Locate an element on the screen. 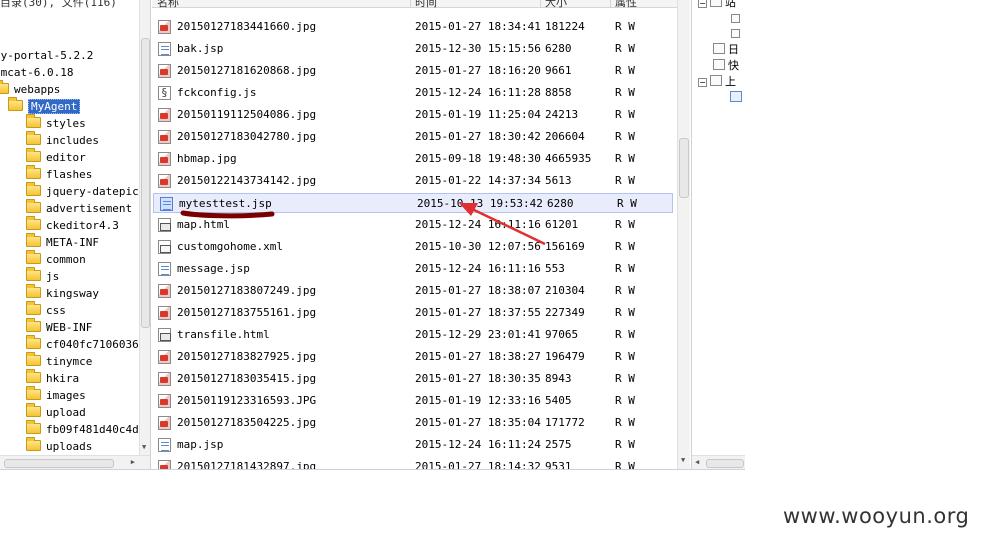 This screenshot has height=545, width=989. tree-item-label: WEB-INF is located at coordinates (69, 327).